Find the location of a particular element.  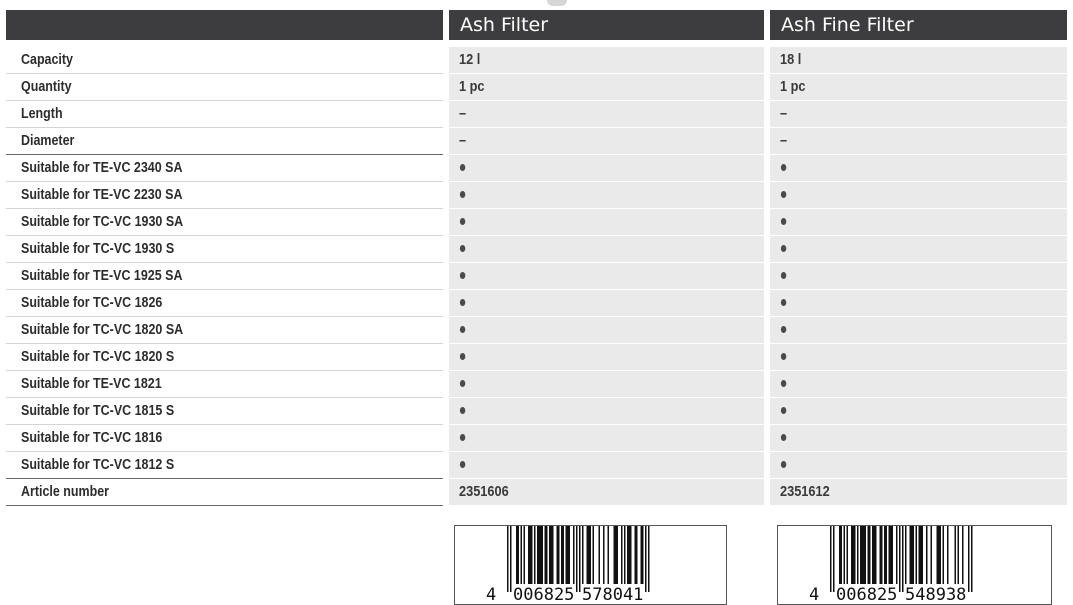

table-row: Length – – is located at coordinates (536, 114).